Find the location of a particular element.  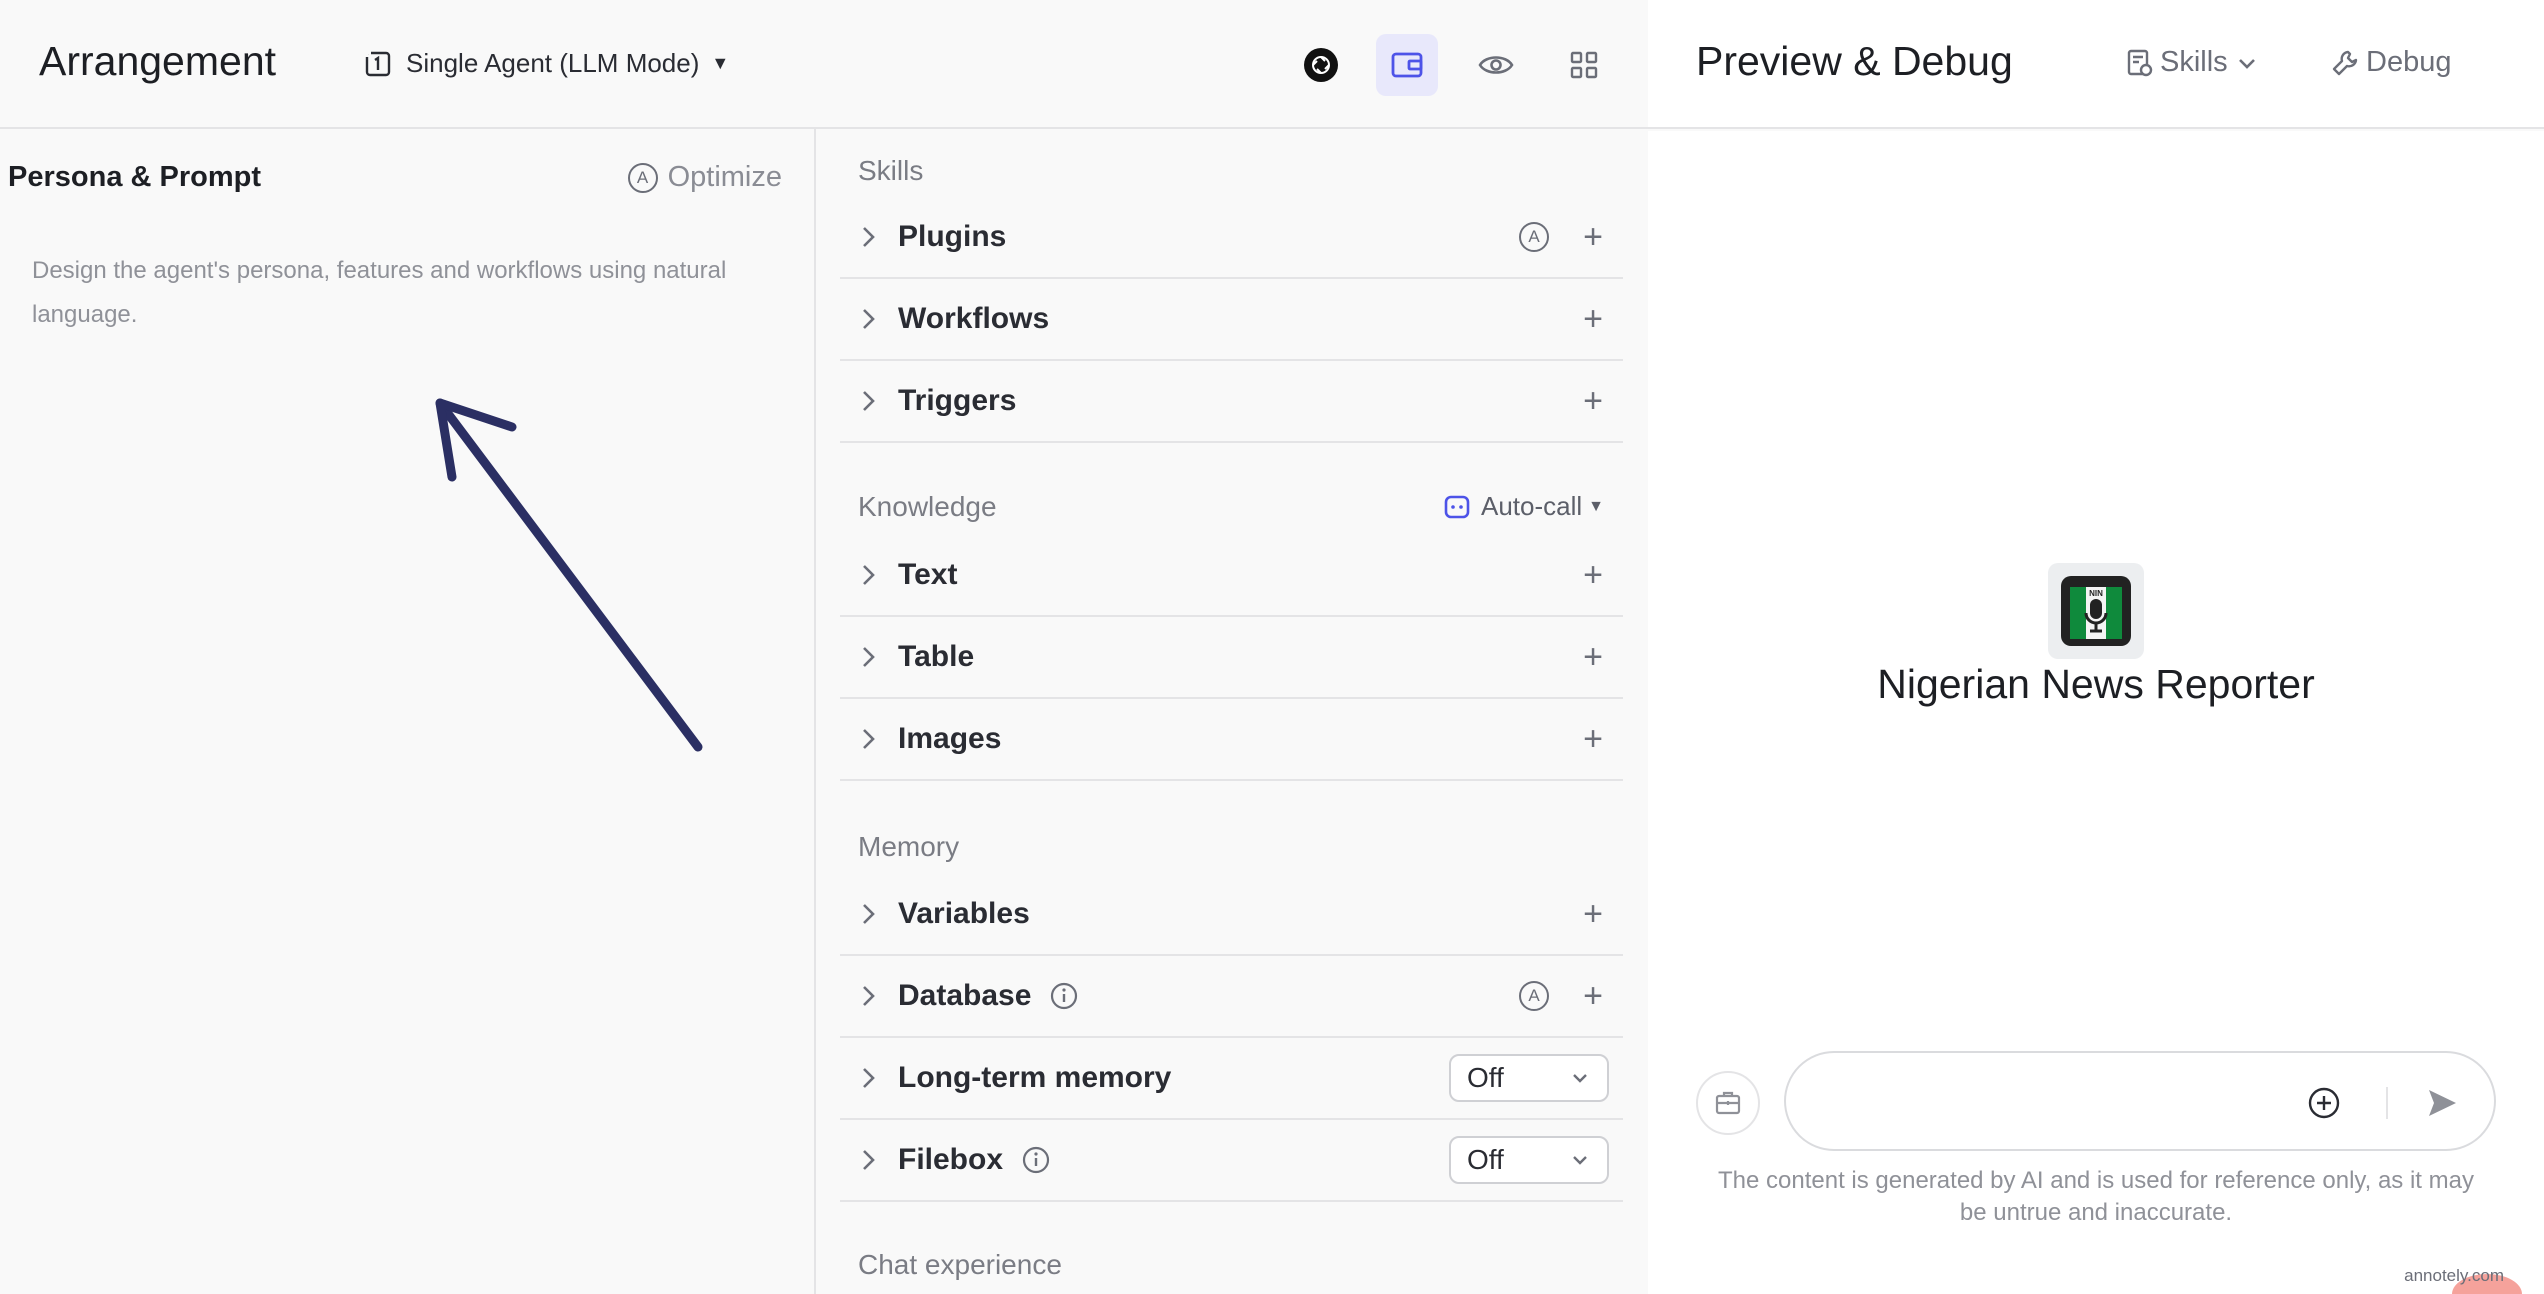

toolbox-button is located at coordinates (1728, 1103).